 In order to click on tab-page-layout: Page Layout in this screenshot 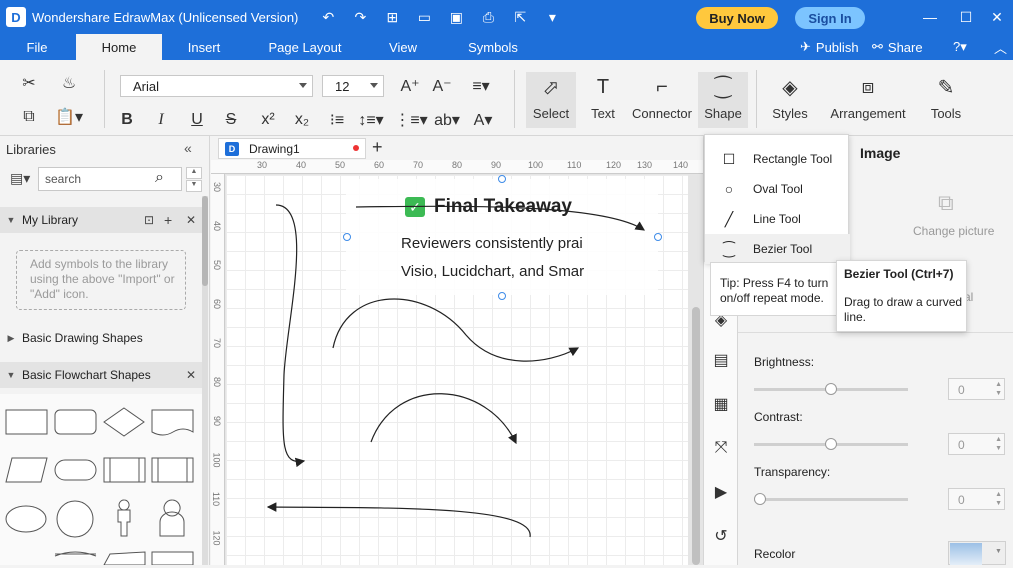, I will do `click(305, 47)`.